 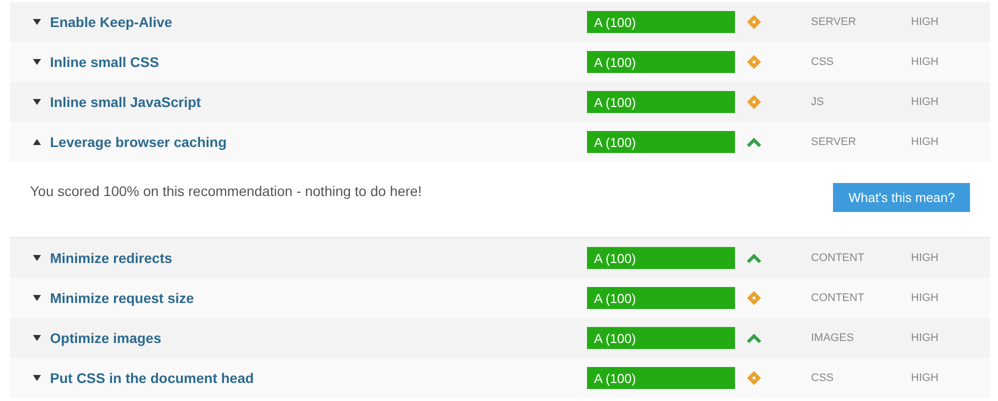 What do you see at coordinates (318, 142) in the screenshot?
I see `rule-name-link: Leverage browser caching` at bounding box center [318, 142].